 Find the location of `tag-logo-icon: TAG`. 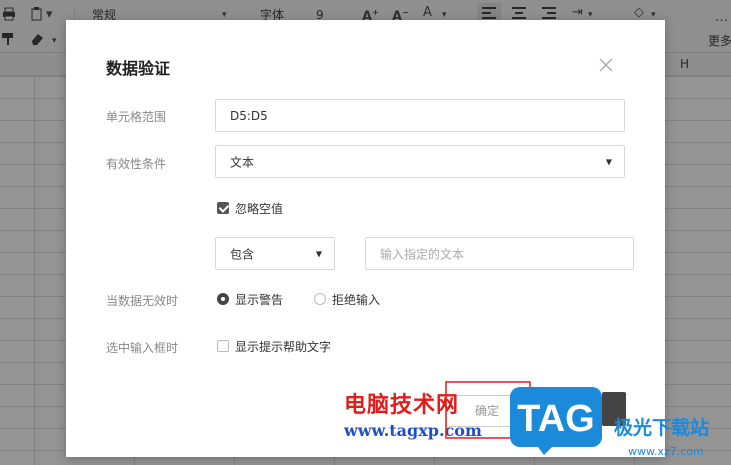

tag-logo-icon: TAG is located at coordinates (556, 421).